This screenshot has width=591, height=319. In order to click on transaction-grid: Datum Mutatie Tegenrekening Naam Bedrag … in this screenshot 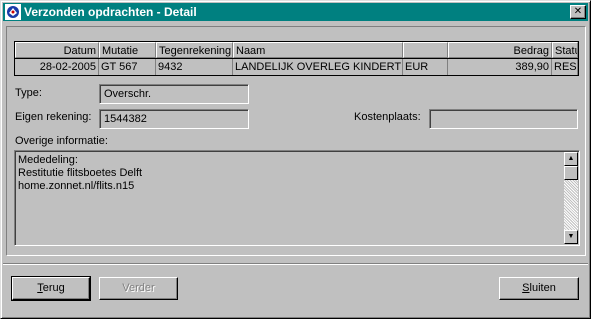, I will do `click(296, 58)`.